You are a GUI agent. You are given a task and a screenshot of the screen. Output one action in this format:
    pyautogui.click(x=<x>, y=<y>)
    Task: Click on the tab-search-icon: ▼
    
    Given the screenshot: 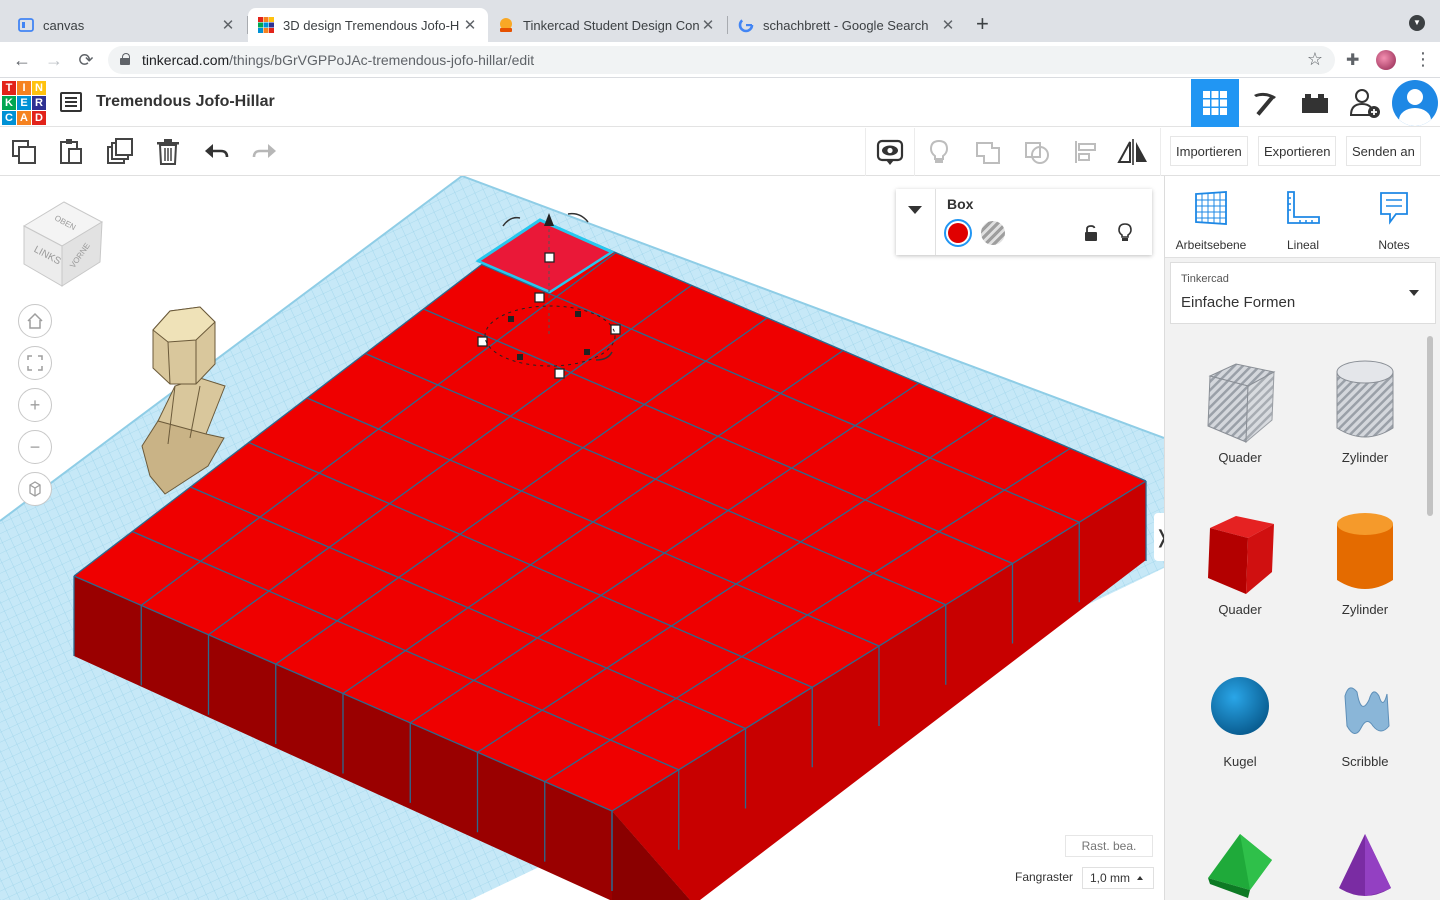 What is the action you would take?
    pyautogui.click(x=1417, y=23)
    